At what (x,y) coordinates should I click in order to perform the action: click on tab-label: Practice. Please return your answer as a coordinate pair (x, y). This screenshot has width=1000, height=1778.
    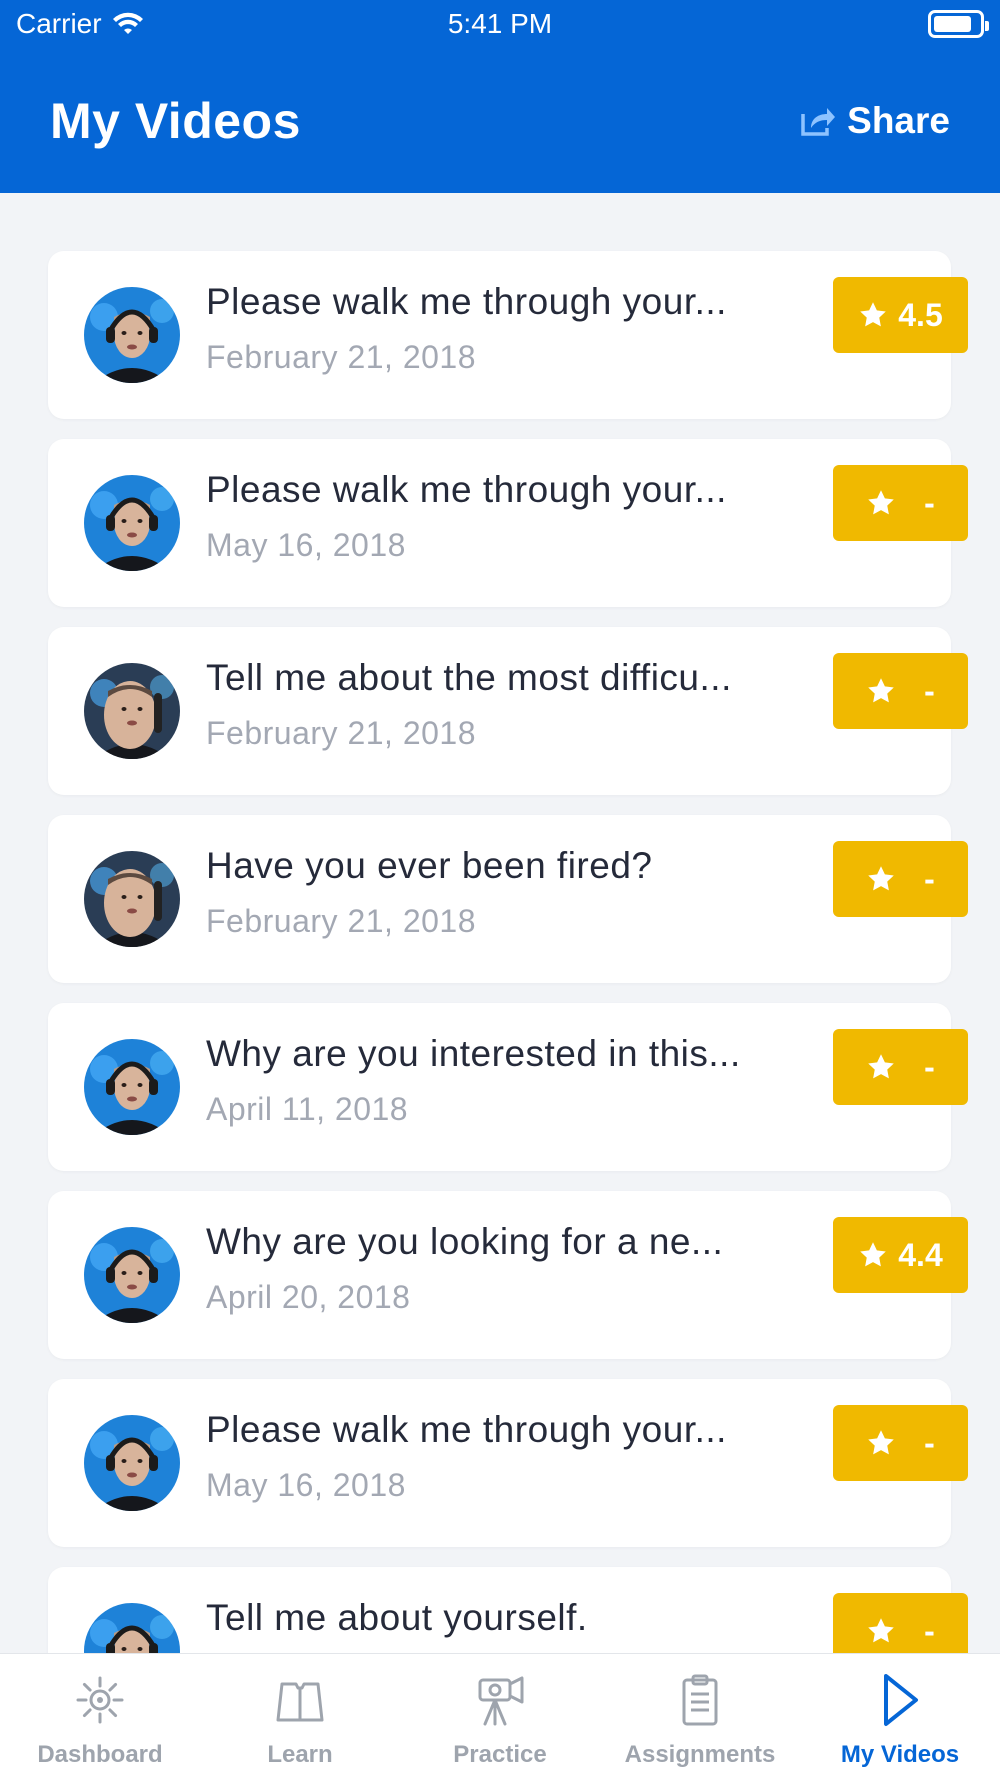
    Looking at the image, I should click on (500, 1754).